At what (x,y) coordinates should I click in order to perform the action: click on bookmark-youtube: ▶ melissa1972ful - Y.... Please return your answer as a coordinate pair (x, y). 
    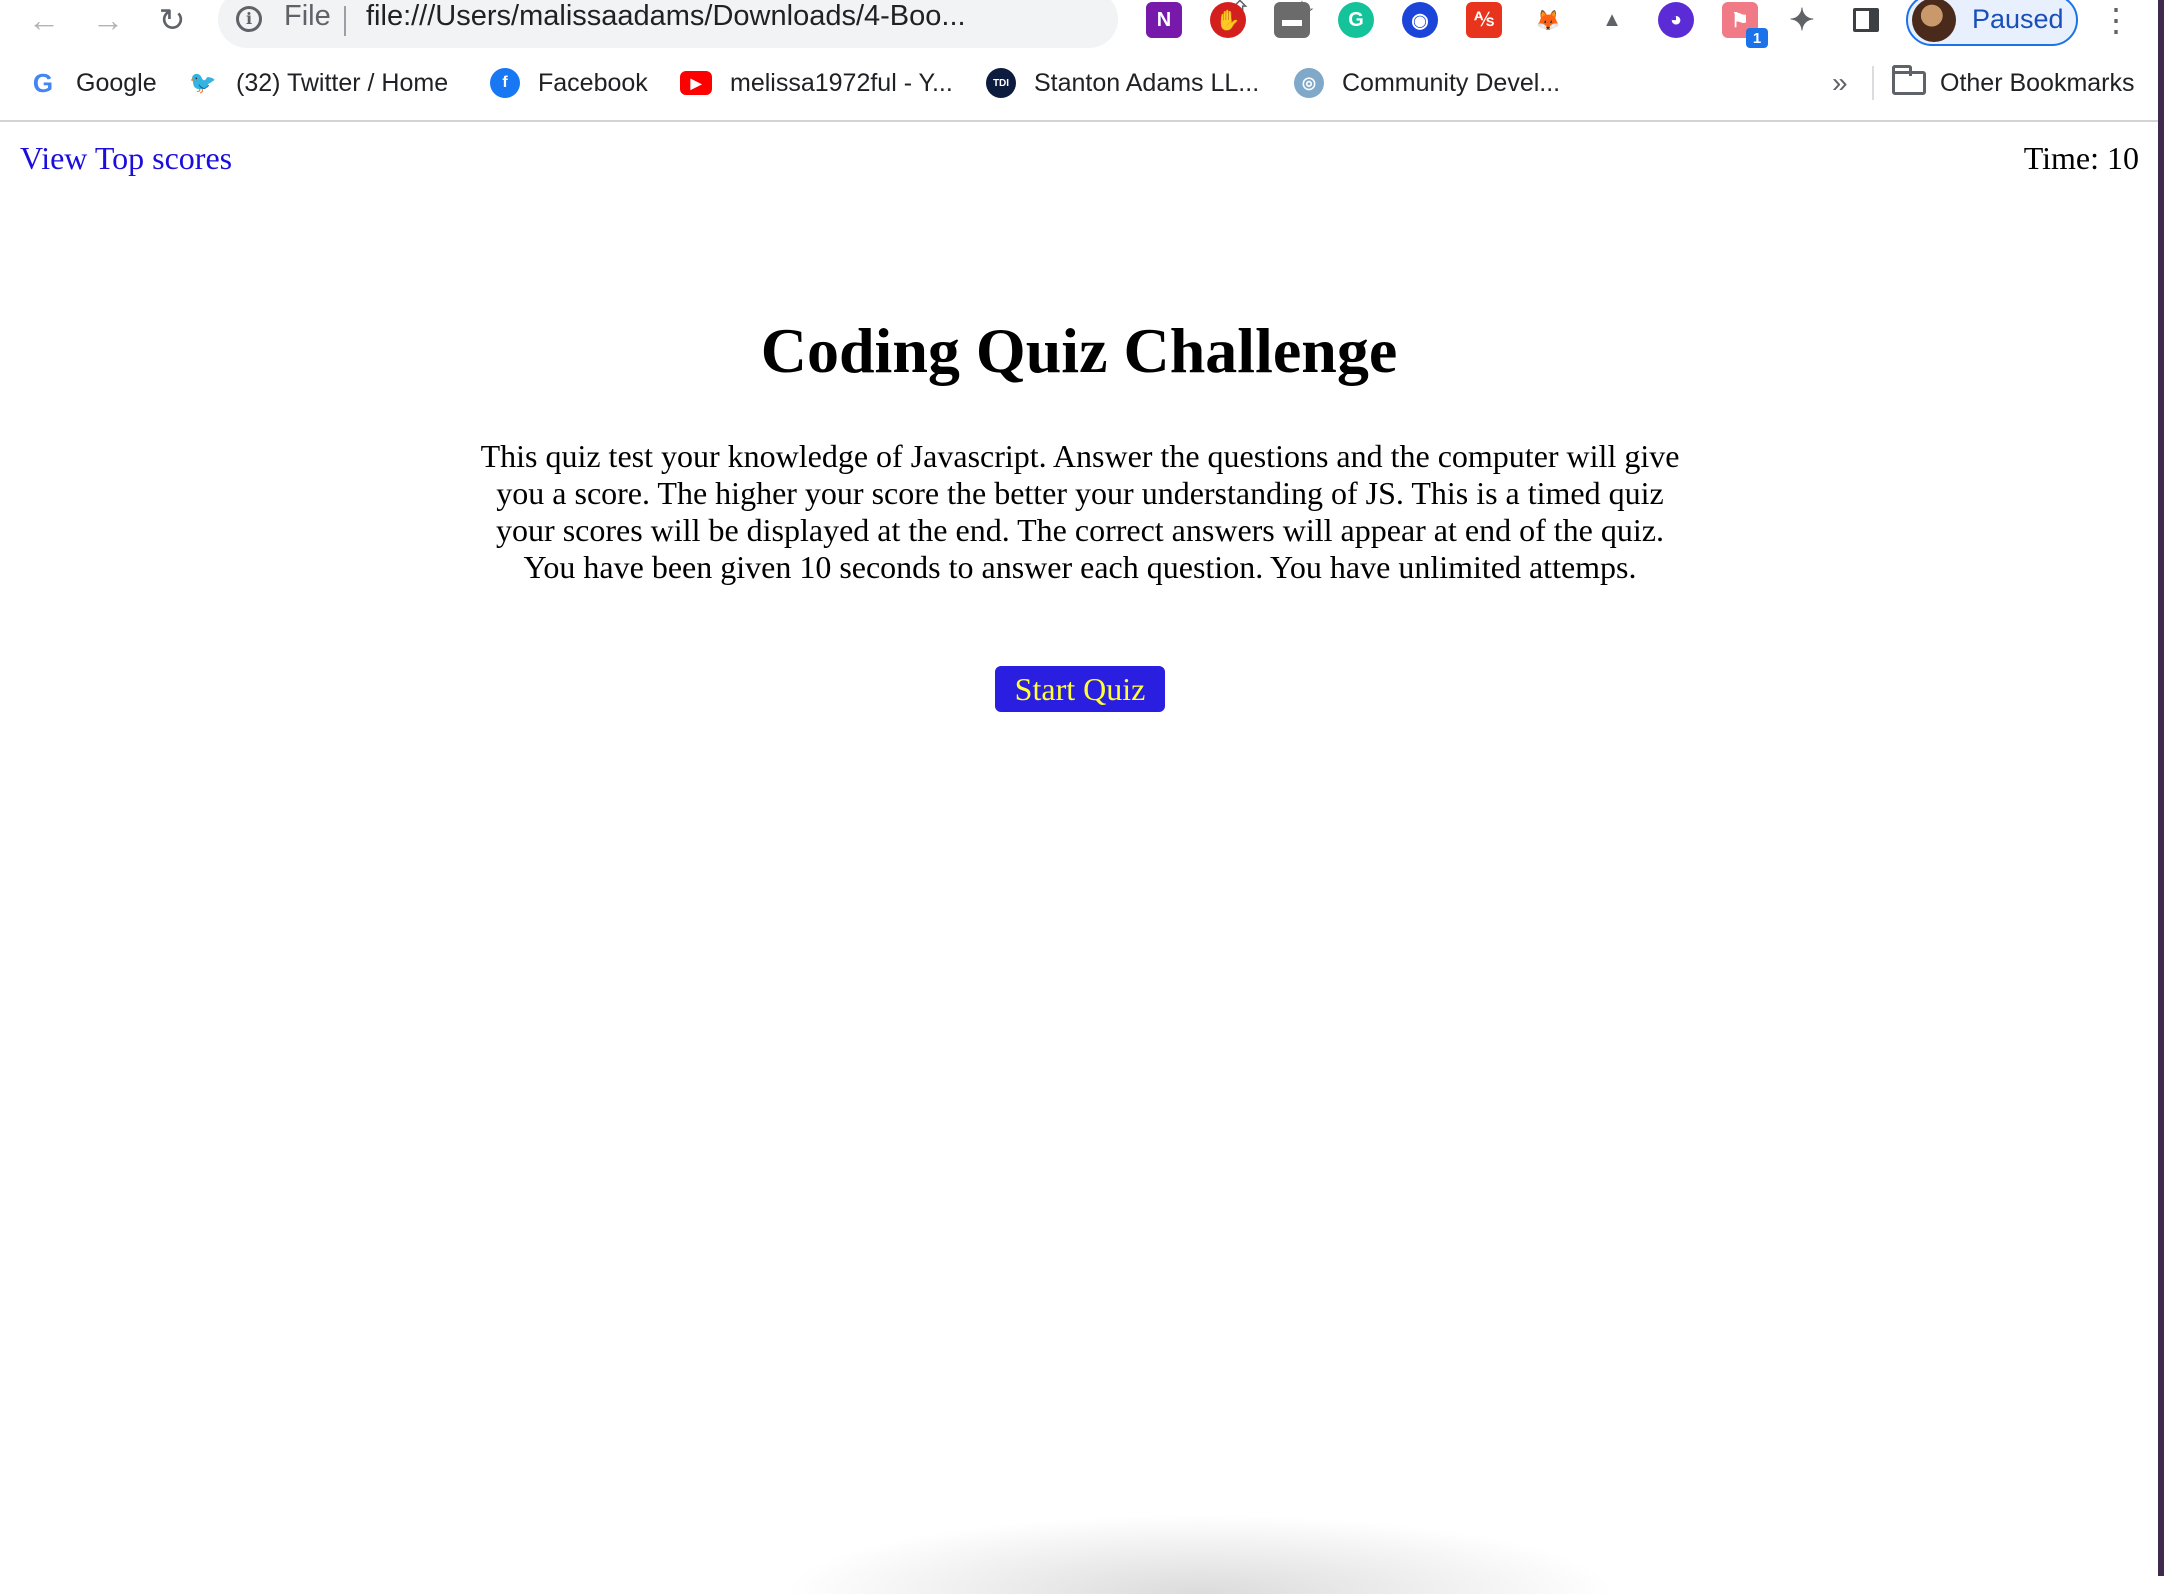
    Looking at the image, I should click on (816, 83).